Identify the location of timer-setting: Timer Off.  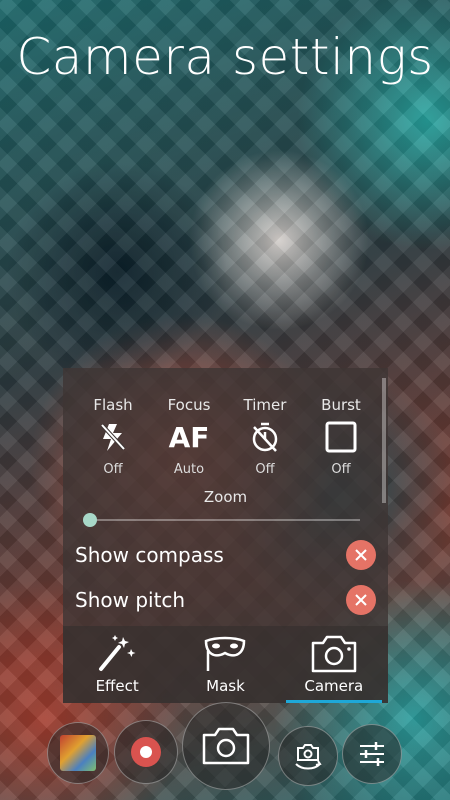
(265, 436).